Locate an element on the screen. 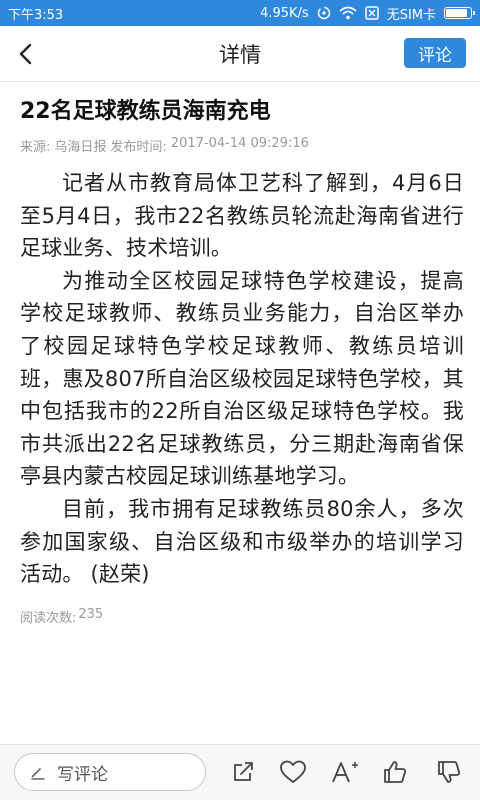  status-right: 4.95K/s 无SIM卡 is located at coordinates (367, 13).